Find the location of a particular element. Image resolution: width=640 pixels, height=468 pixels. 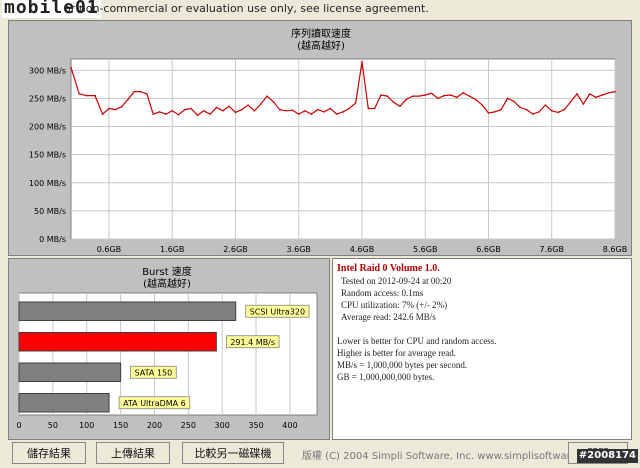

x-tick-label: 3.6GB is located at coordinates (299, 249).